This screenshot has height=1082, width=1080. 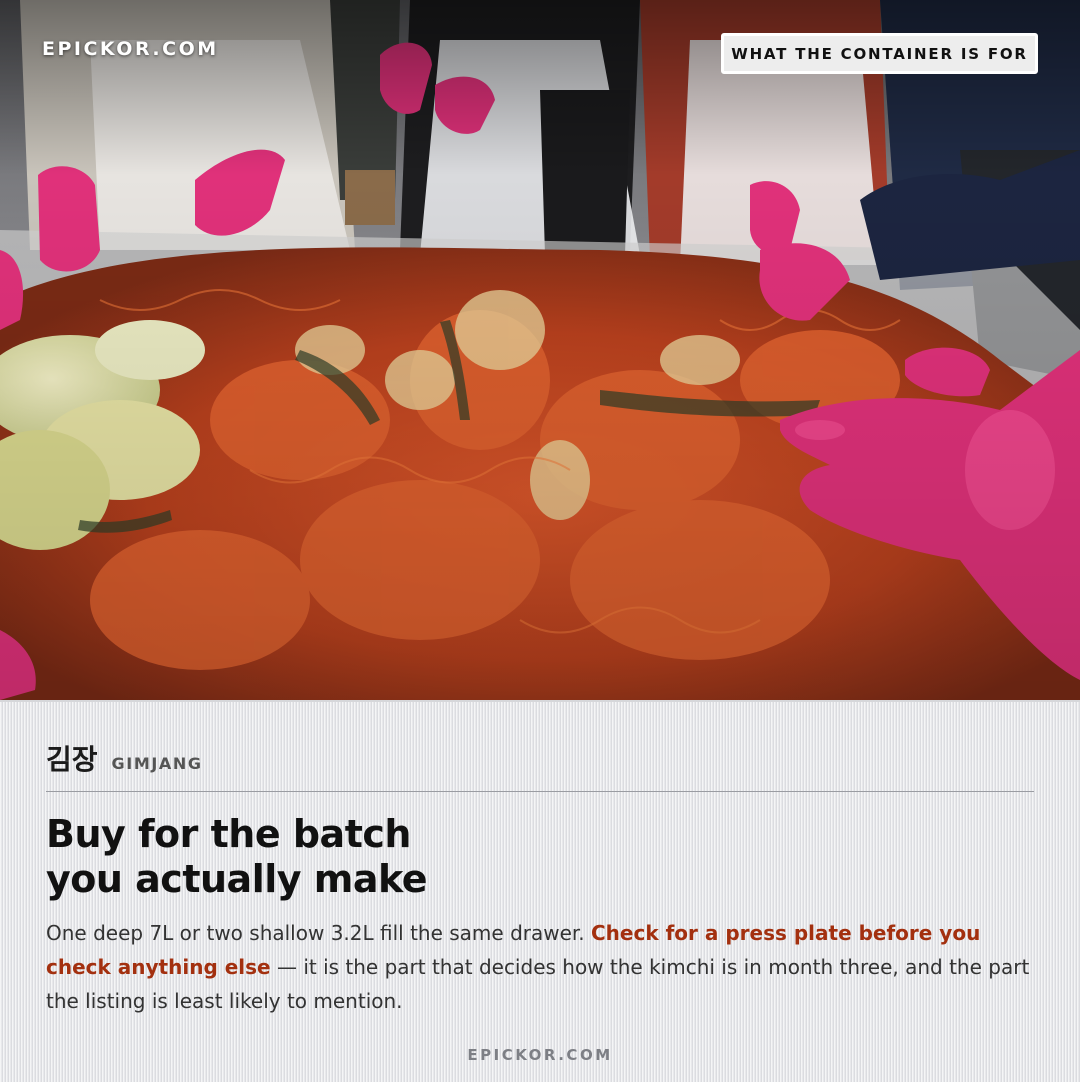 I want to click on section-badge: WHAT THE CONTAINER IS FOR, so click(x=879, y=53).